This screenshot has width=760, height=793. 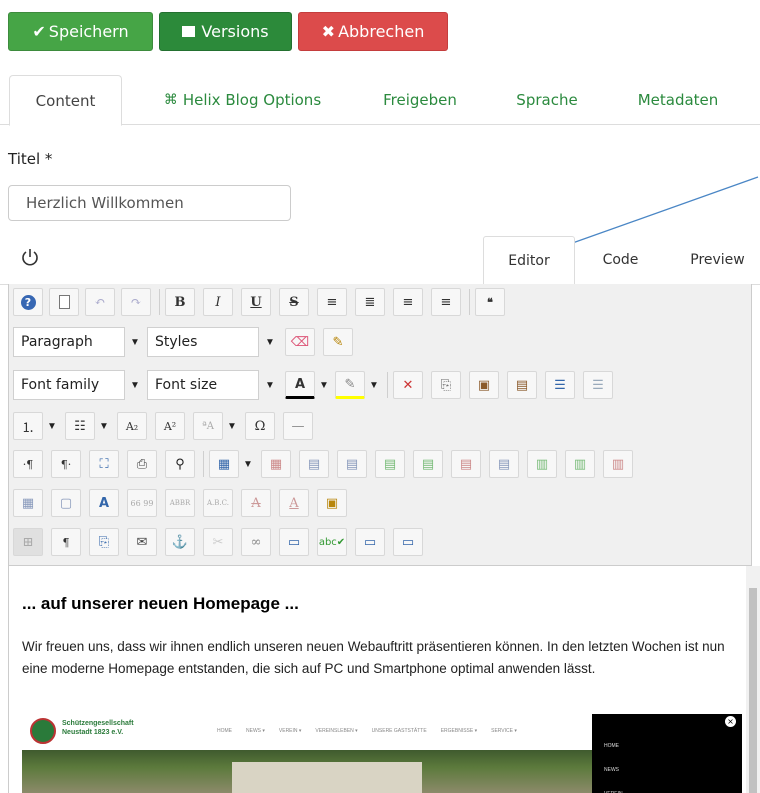 I want to click on tab-editor: Editor, so click(x=529, y=260).